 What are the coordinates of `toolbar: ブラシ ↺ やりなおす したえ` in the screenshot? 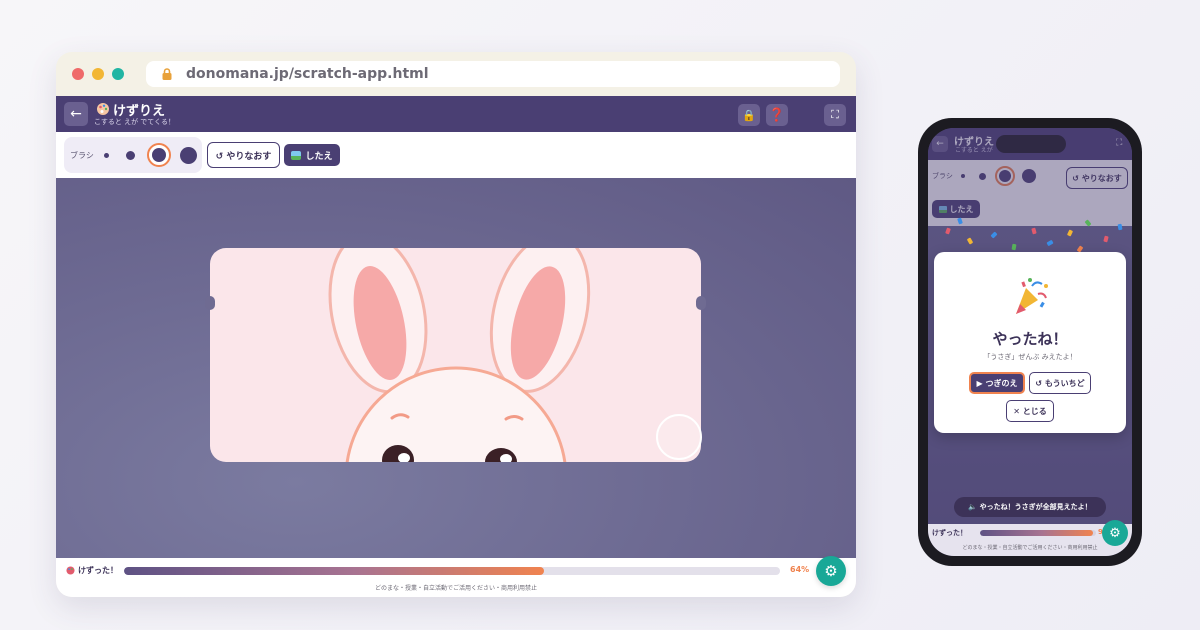 It's located at (456, 155).